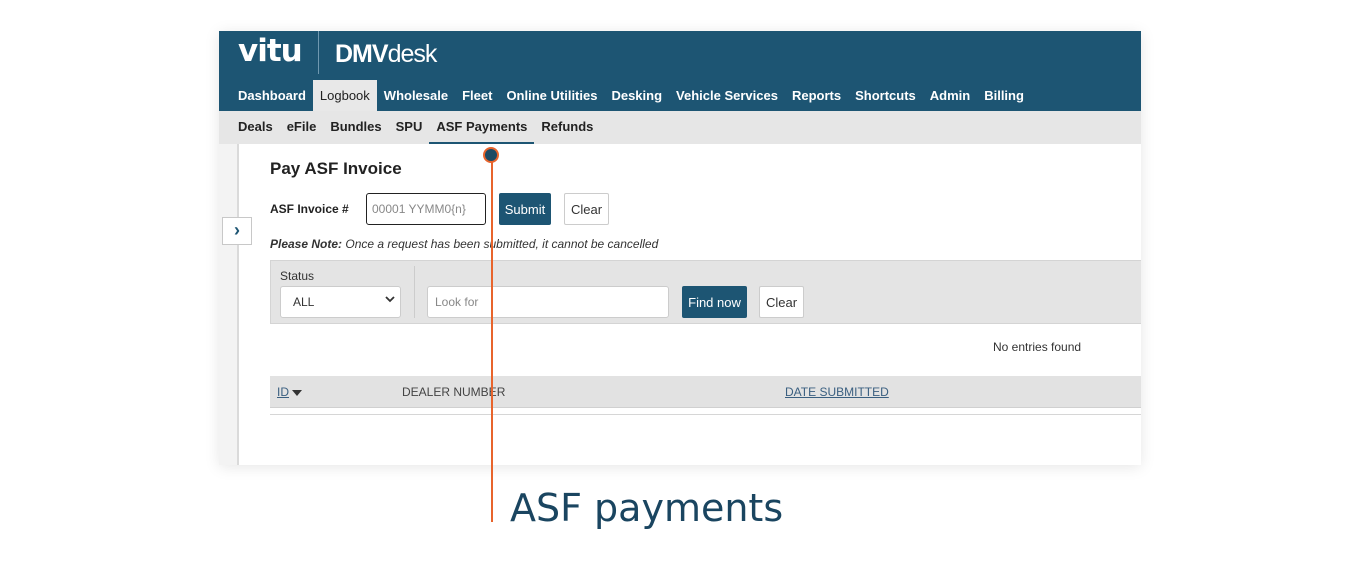  I want to click on invoice-input, so click(426, 209).